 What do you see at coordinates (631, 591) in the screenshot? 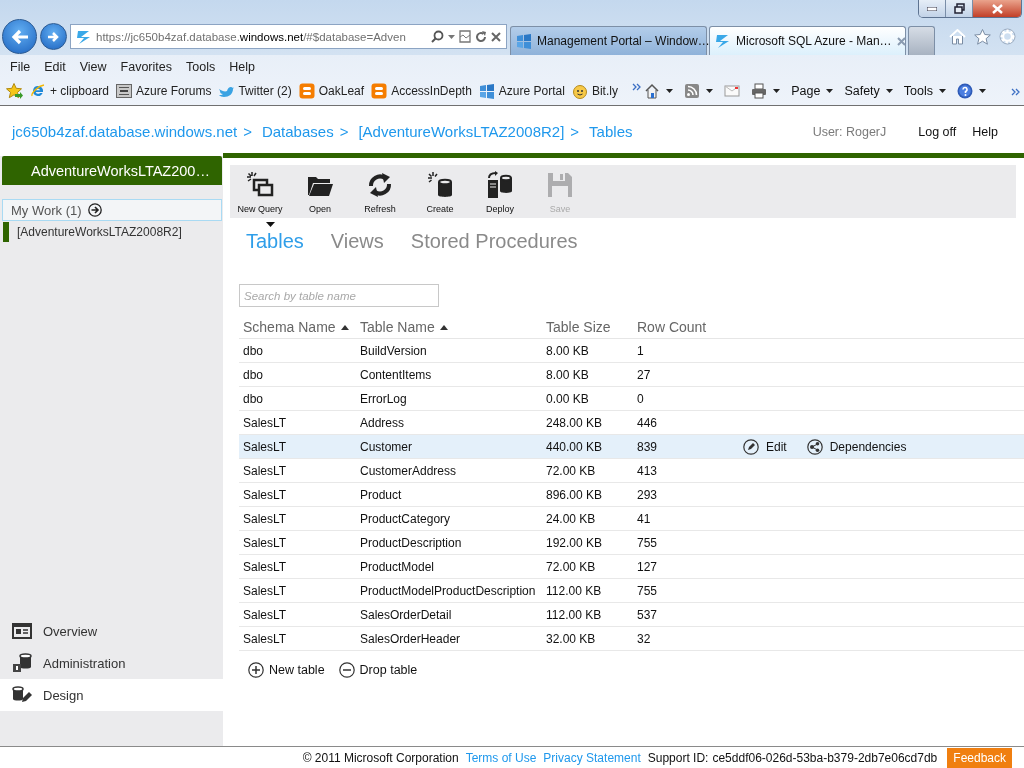
I see `table-row: SalesLT ProductModelProductDescription 112.00 KB 755` at bounding box center [631, 591].